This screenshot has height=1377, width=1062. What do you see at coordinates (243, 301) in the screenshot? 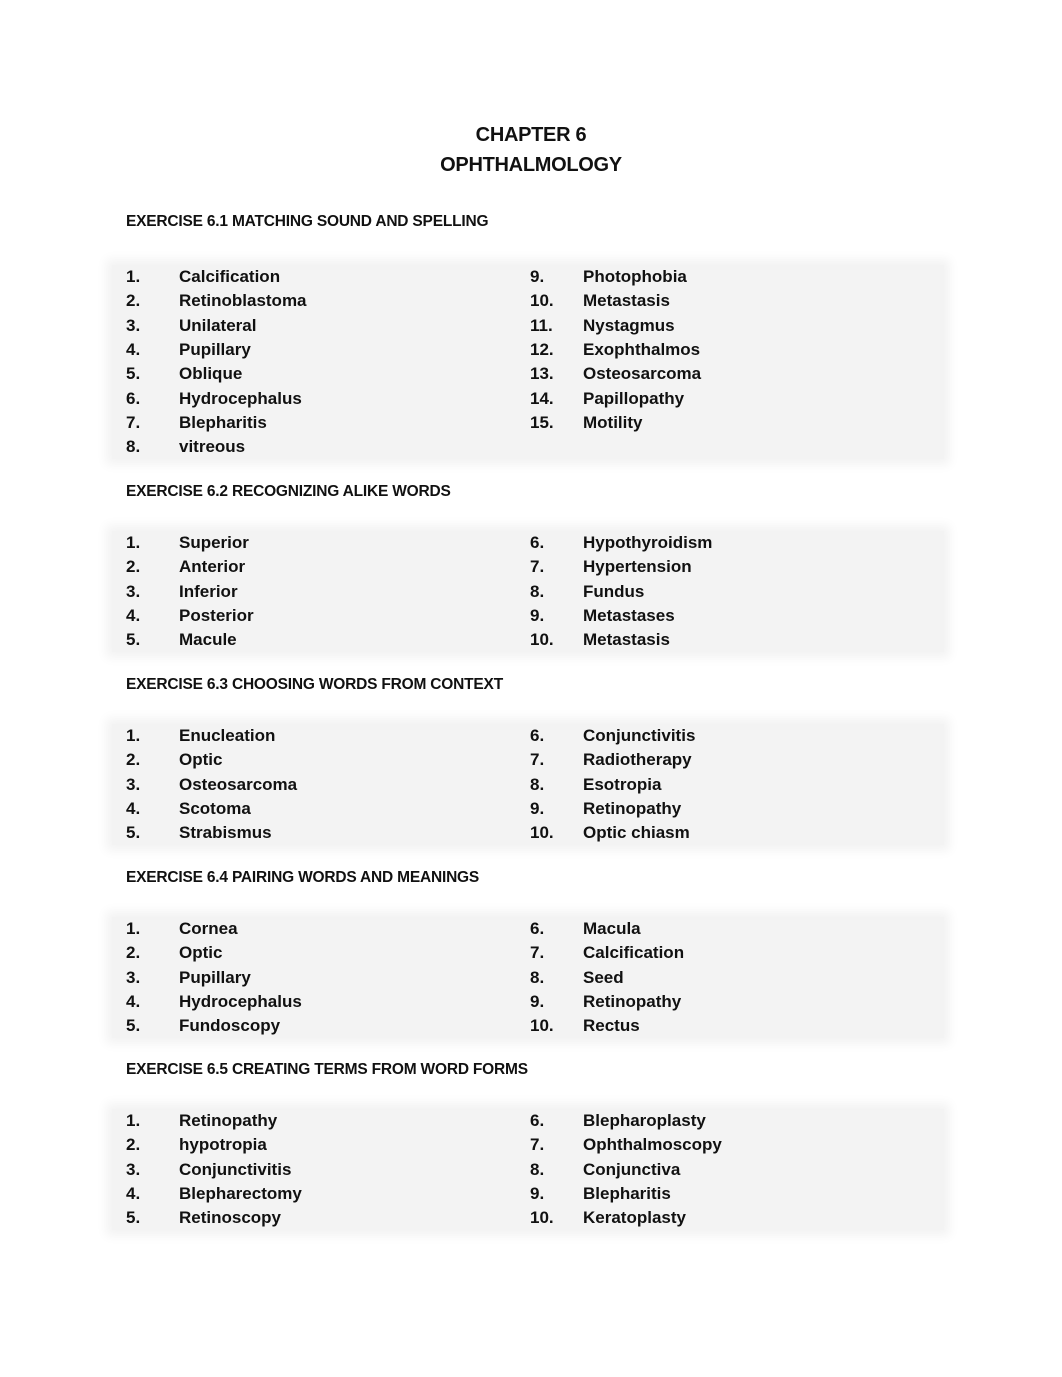
I see `answer-term: Retinoblastoma` at bounding box center [243, 301].